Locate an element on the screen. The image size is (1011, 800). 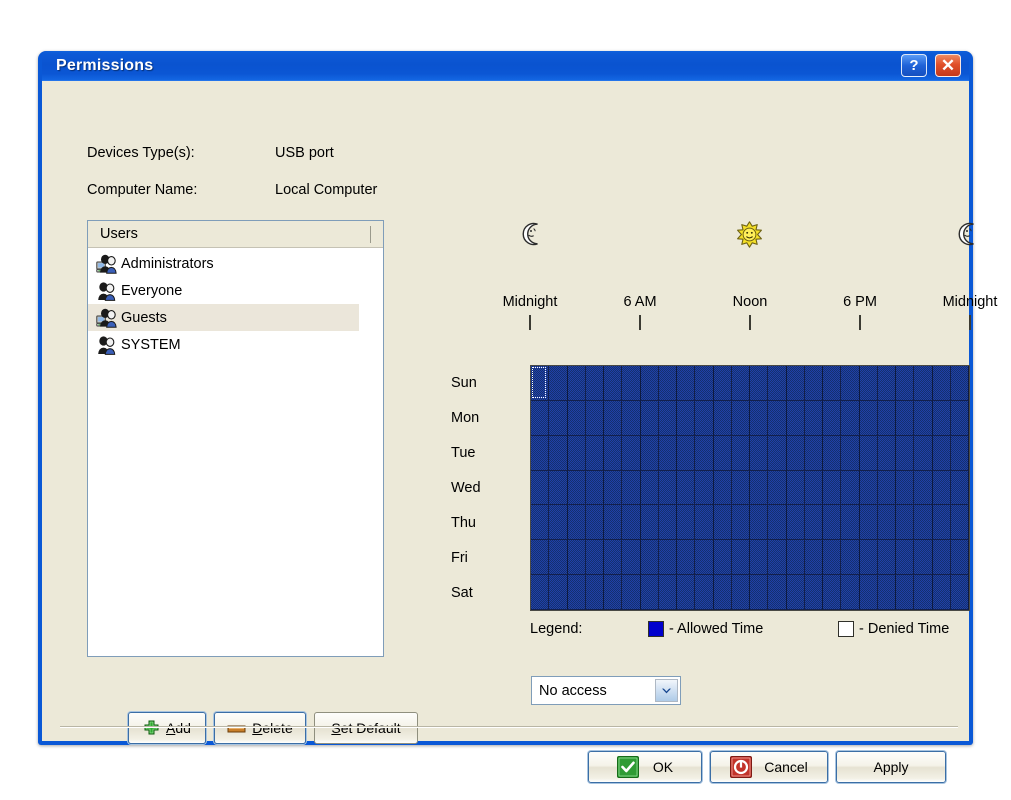
delete-button: Delete is located at coordinates (260, 728).